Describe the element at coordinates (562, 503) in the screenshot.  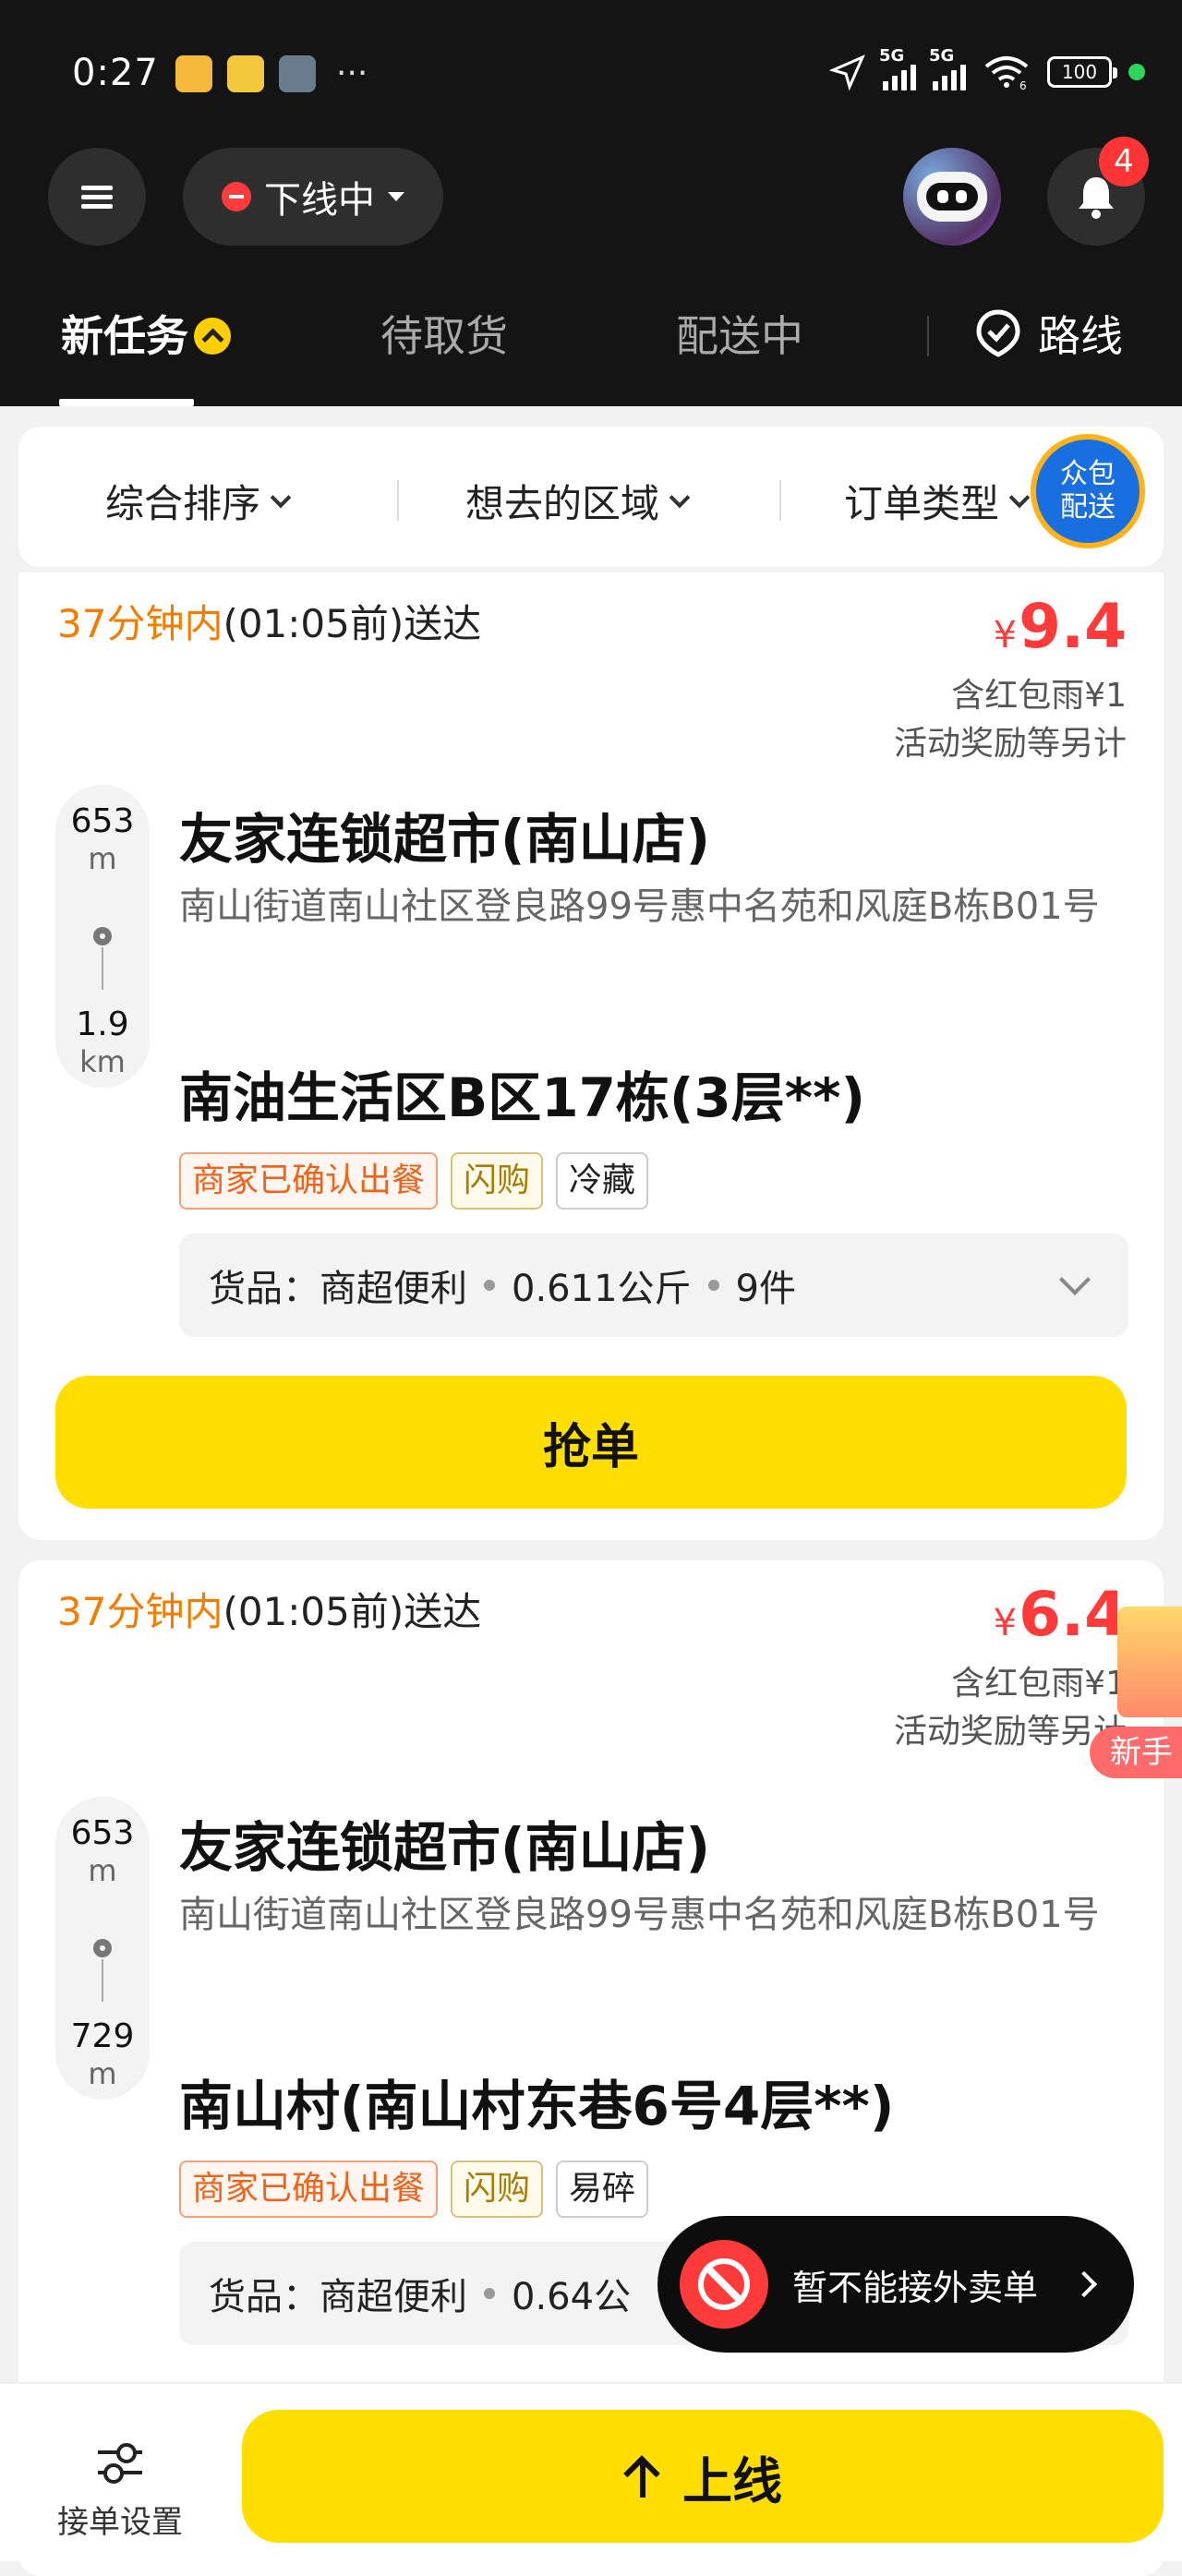
I see `area-filter-label: 想去的区域` at that location.